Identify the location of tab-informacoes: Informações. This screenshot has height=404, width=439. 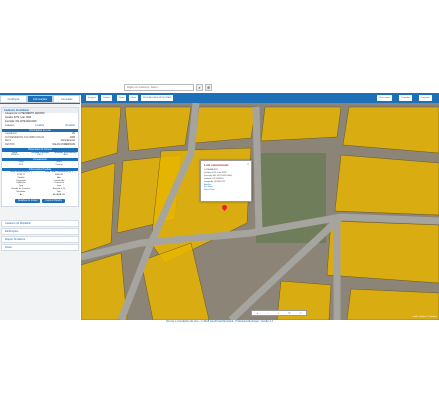
(40, 99).